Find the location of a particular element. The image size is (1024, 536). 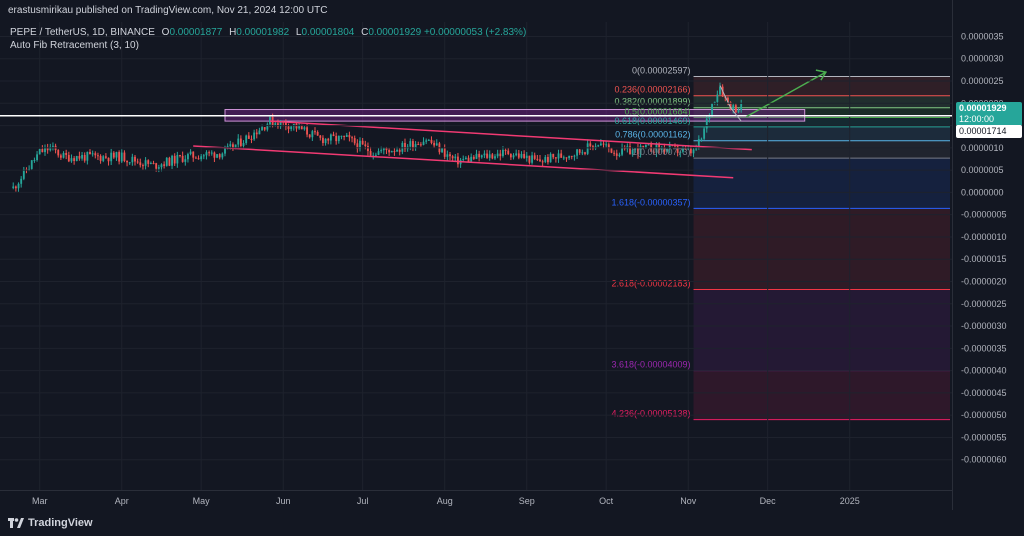

fib-level-label: 0.382(0.00001899) is located at coordinates (652, 102).